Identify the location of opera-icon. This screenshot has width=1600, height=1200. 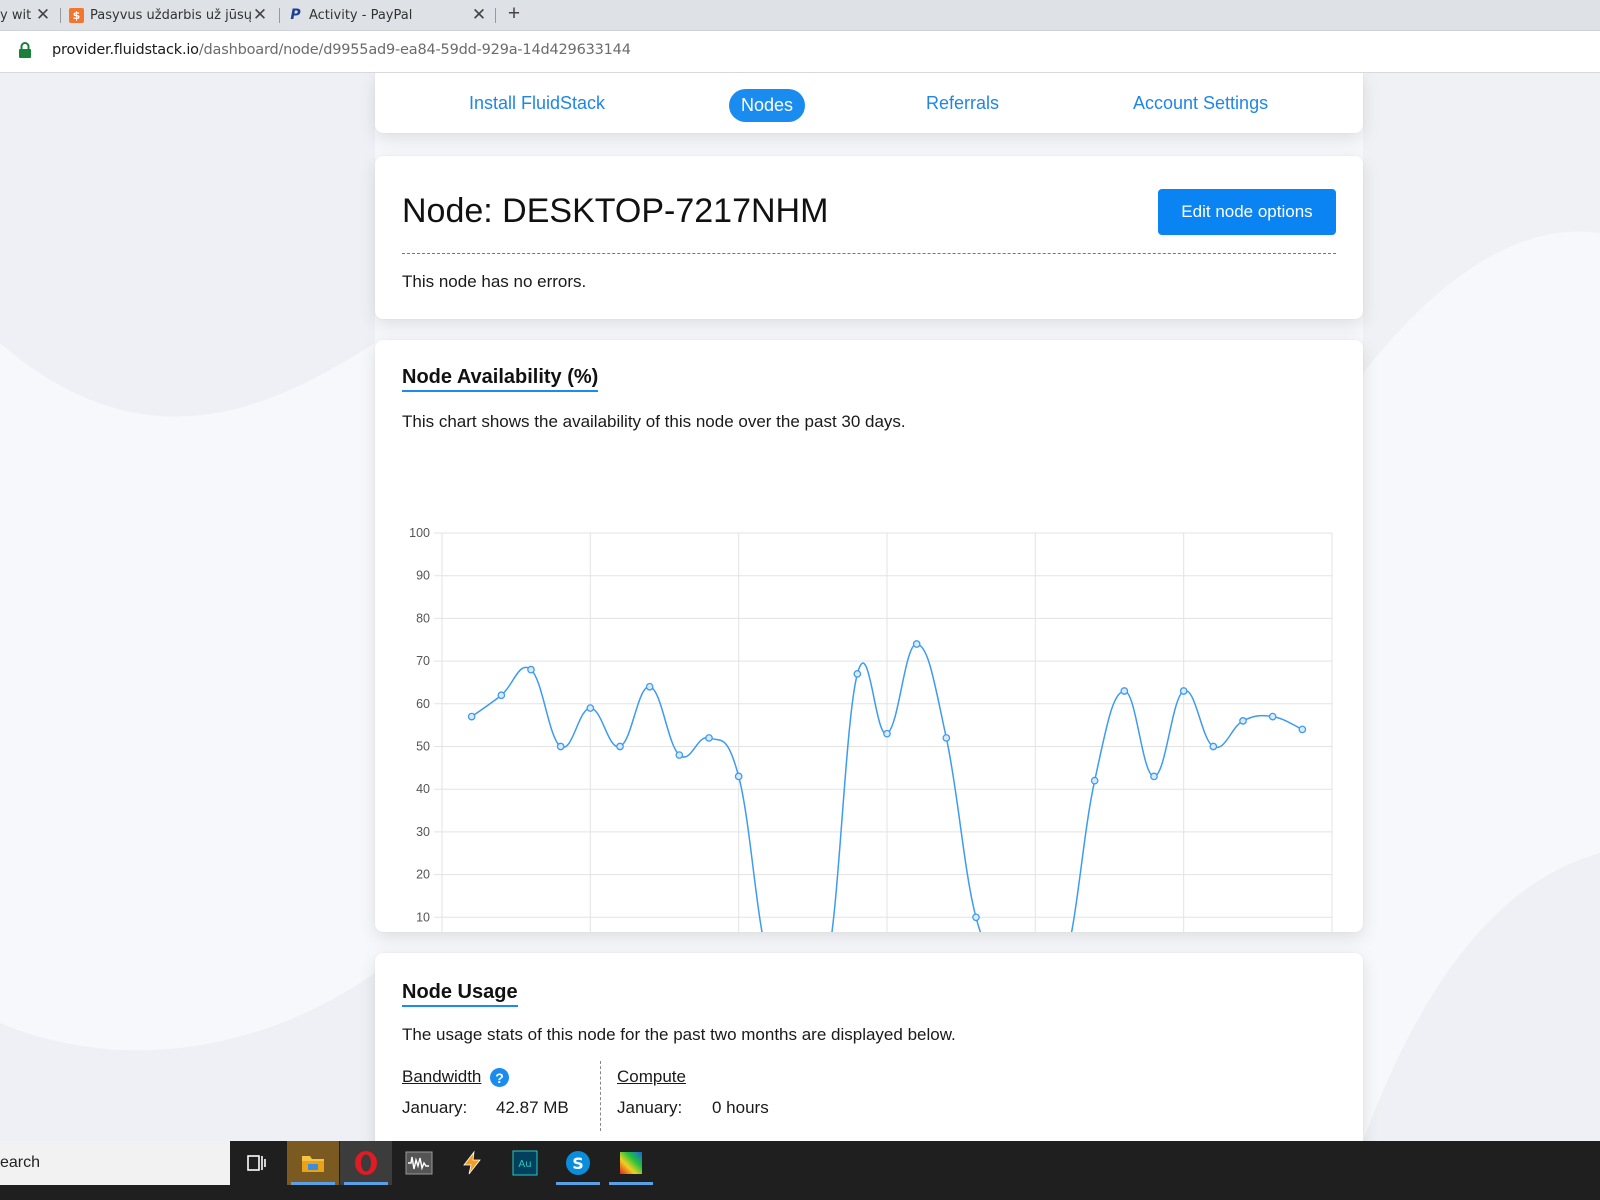
(366, 1163).